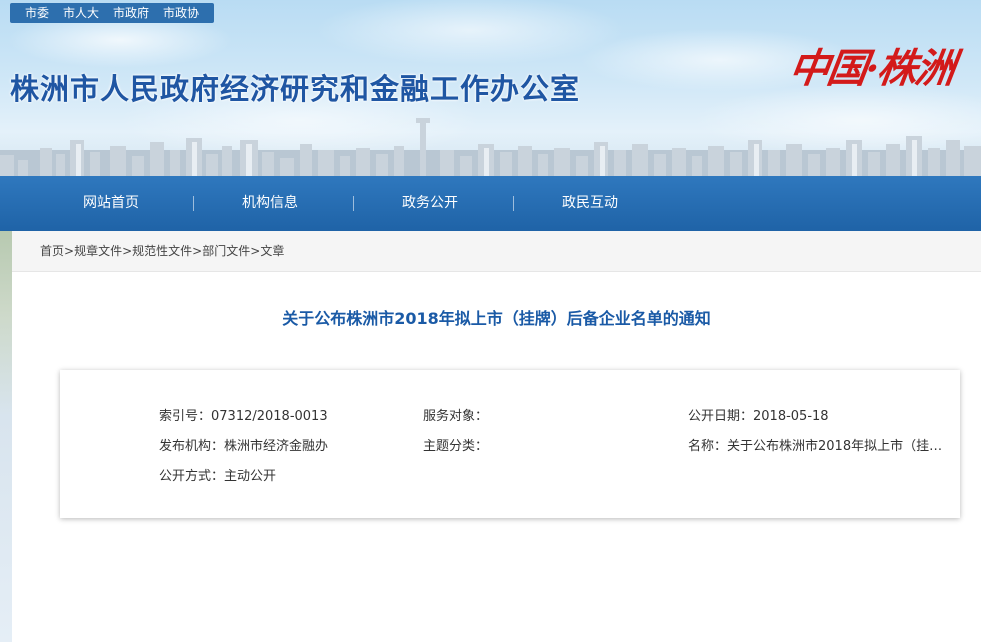 This screenshot has height=642, width=981. Describe the element at coordinates (758, 416) in the screenshot. I see `publish-date: 公开日期：2018-05-18` at that location.